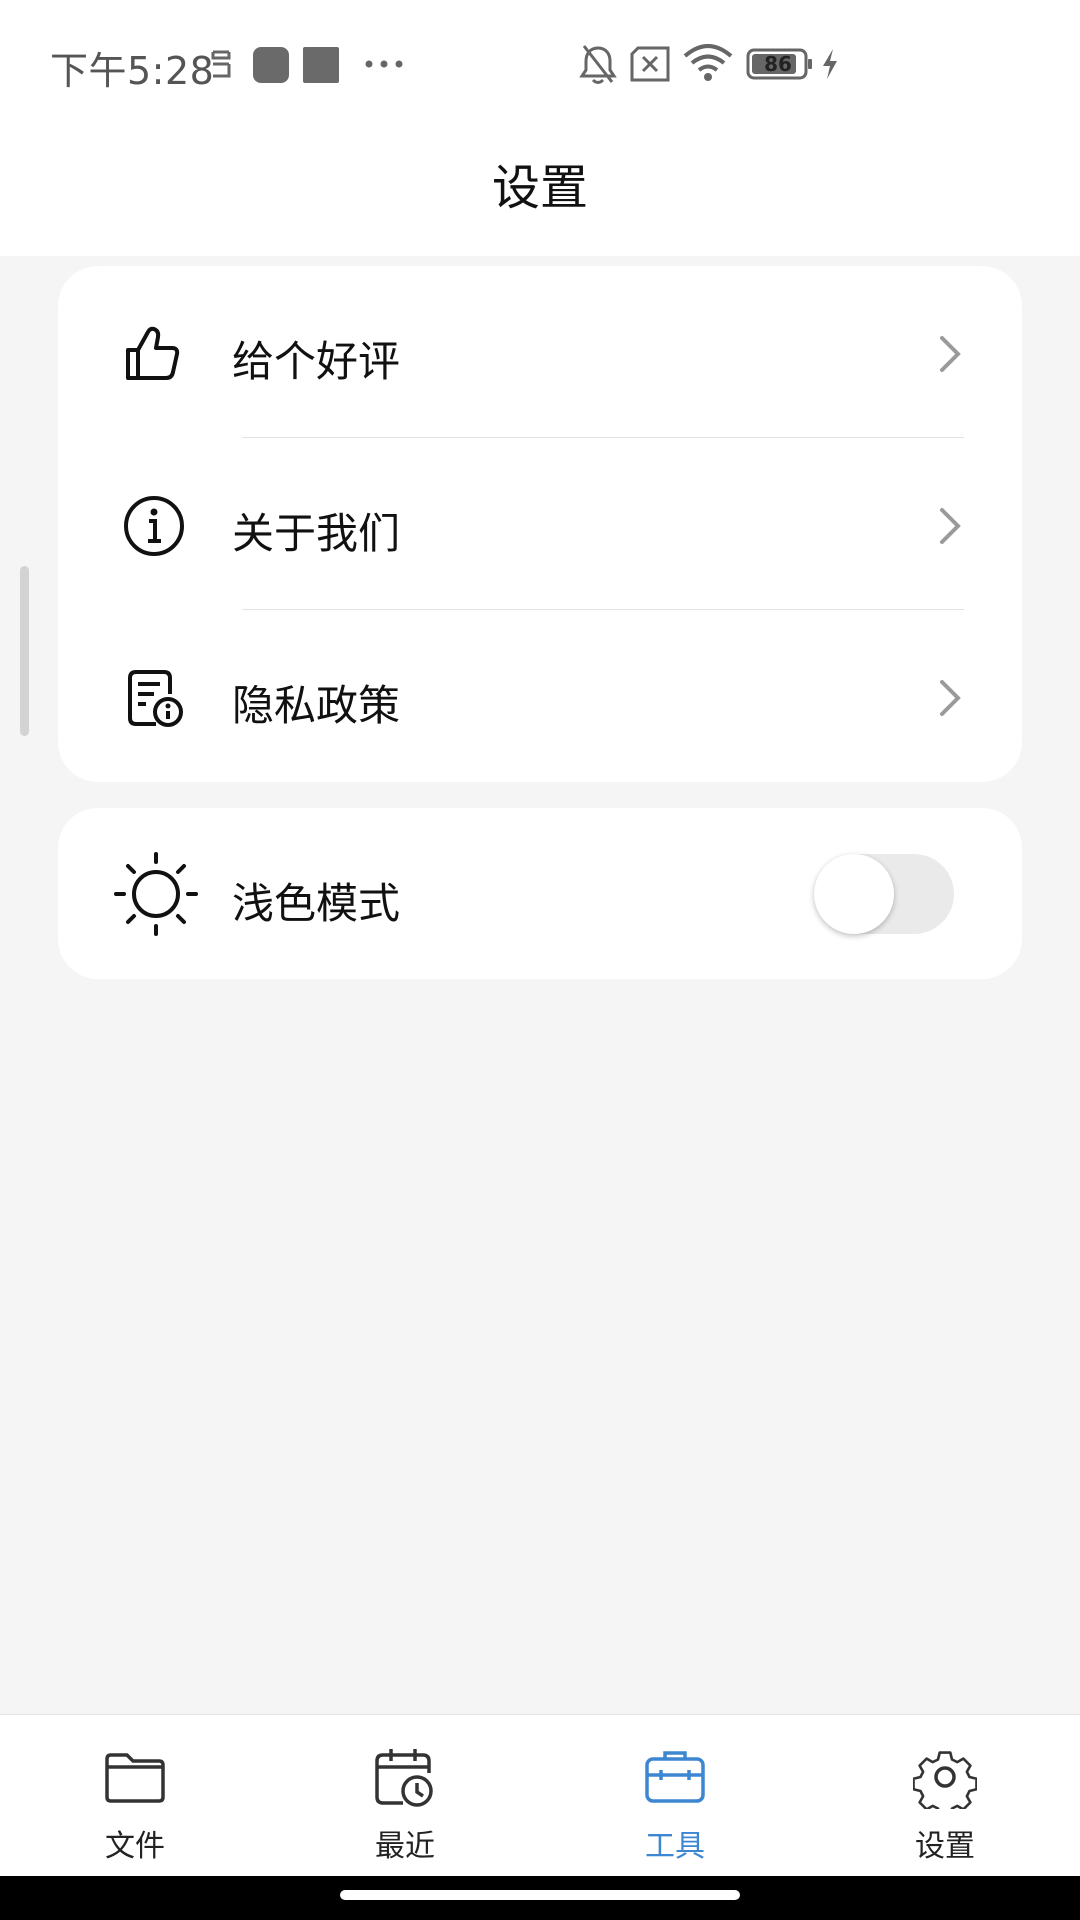 This screenshot has height=1920, width=1080. What do you see at coordinates (675, 1846) in the screenshot?
I see `nav-label-tools: 工具` at bounding box center [675, 1846].